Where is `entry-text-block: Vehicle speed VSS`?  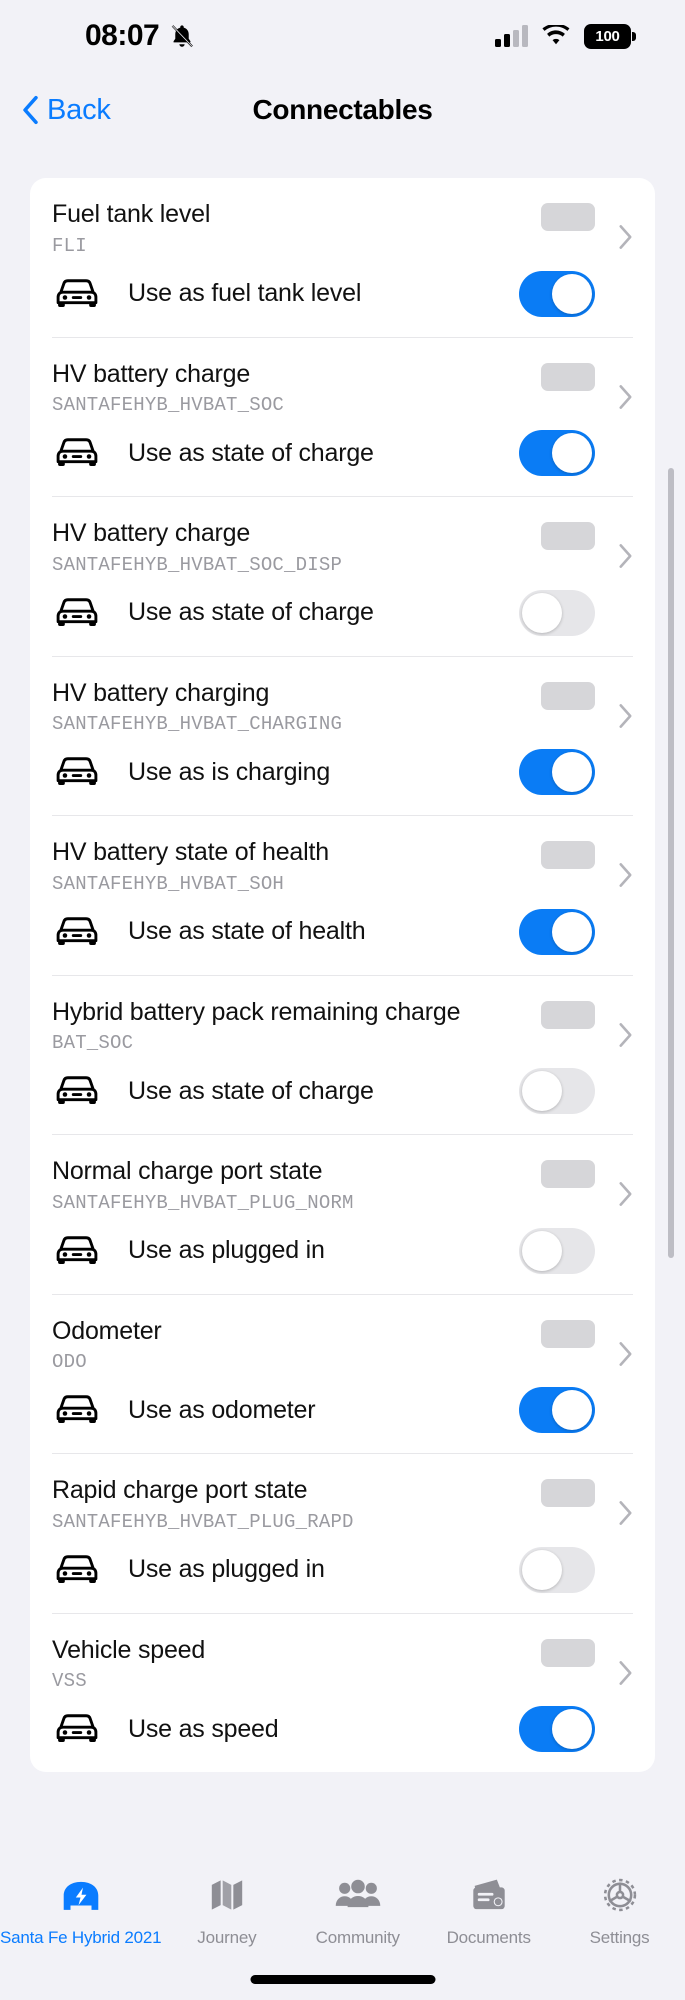
entry-text-block: Vehicle speed VSS is located at coordinates (296, 1664).